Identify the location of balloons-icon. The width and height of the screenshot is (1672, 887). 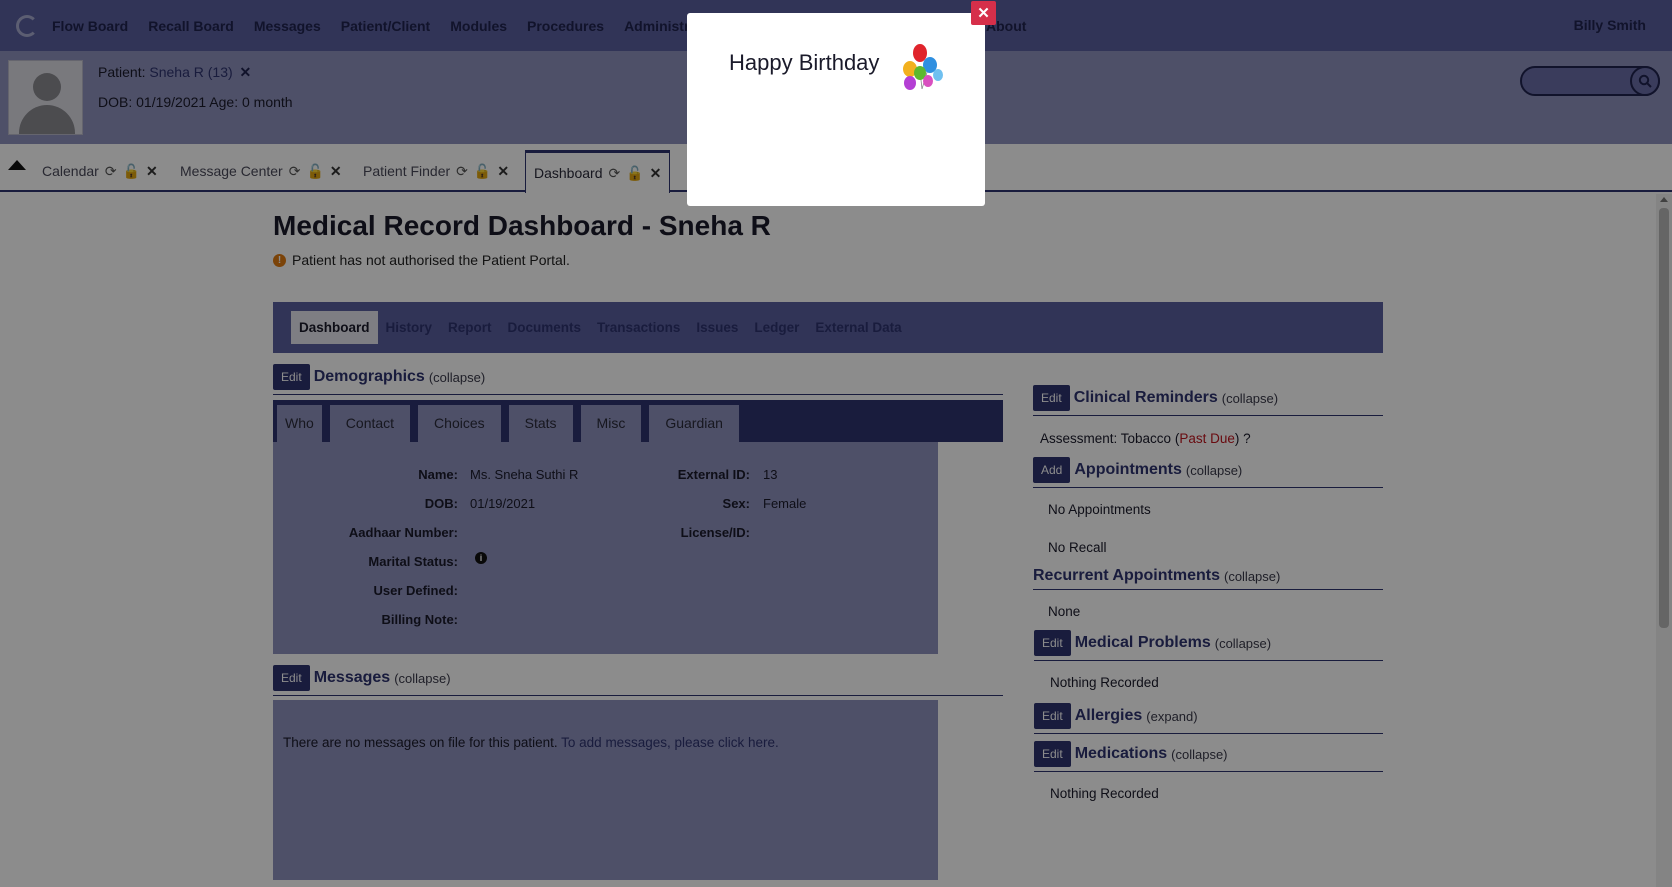
(923, 67).